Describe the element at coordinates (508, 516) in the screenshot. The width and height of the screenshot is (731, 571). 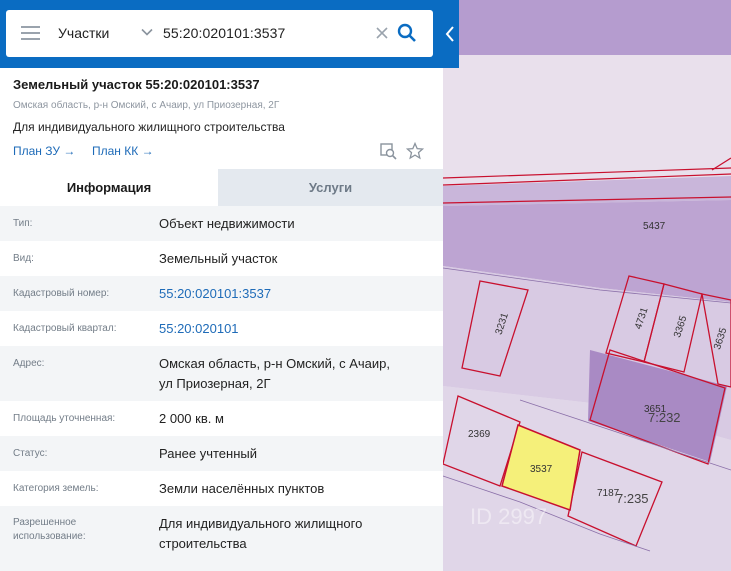
I see `watermark: ID 2997` at that location.